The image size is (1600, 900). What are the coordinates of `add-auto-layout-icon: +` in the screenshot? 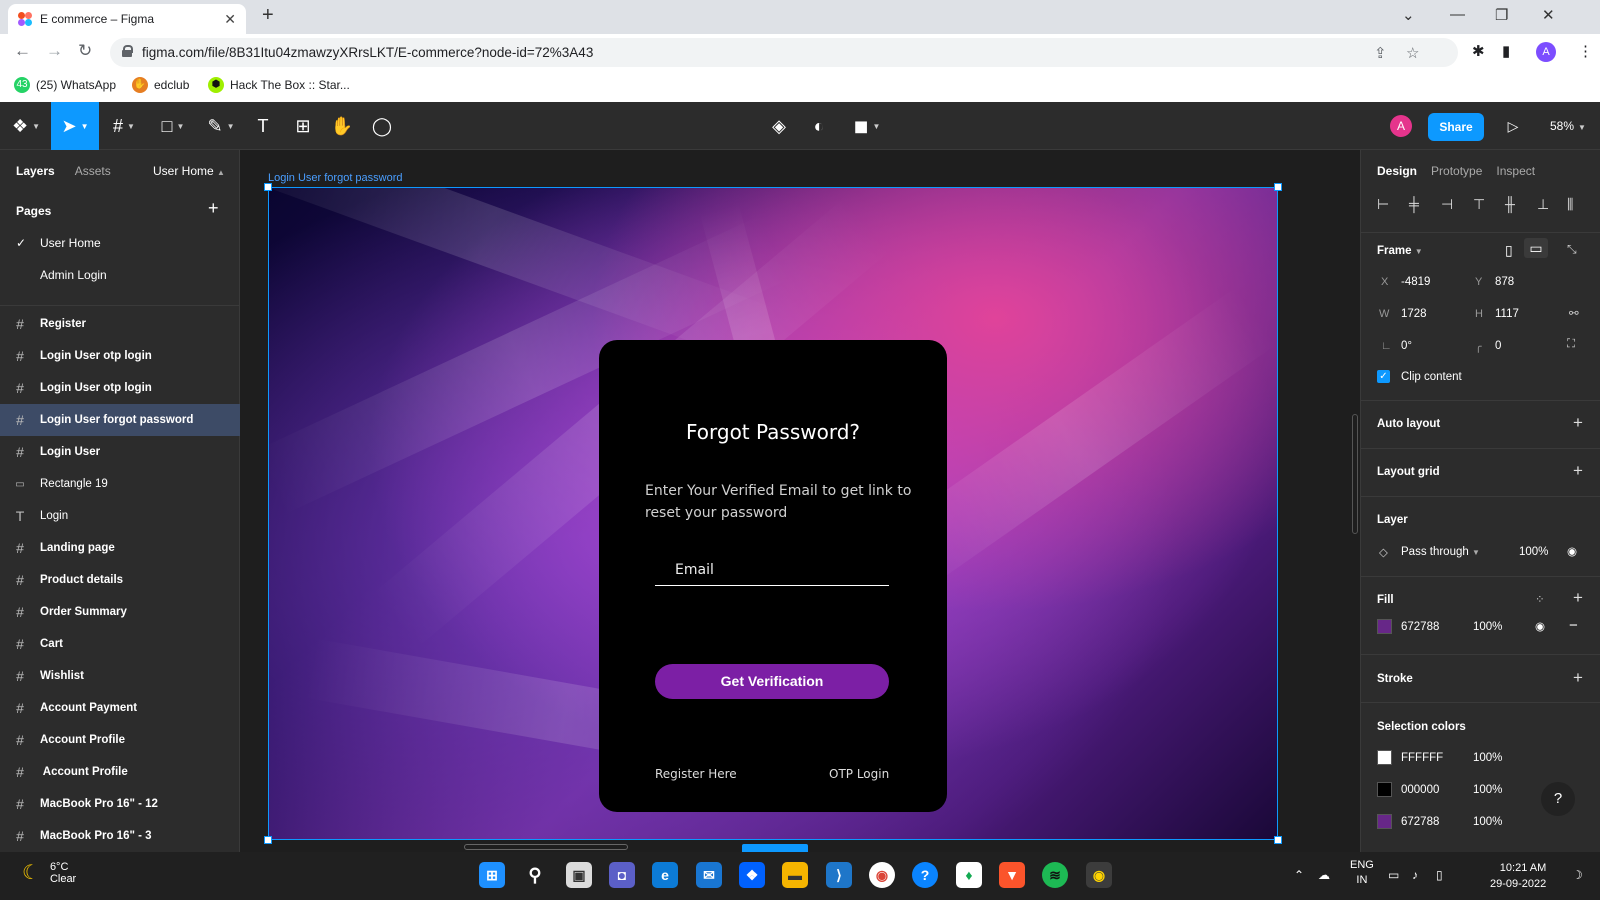 It's located at (1578, 423).